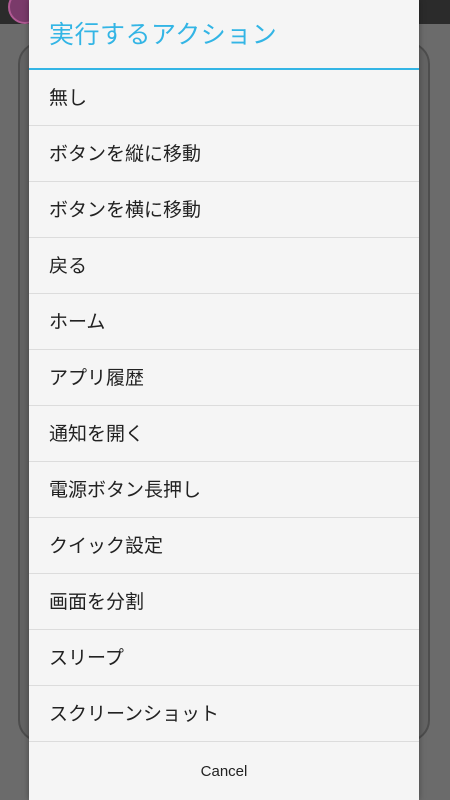  What do you see at coordinates (224, 378) in the screenshot?
I see `list-item-app-history: アプリ履歴` at bounding box center [224, 378].